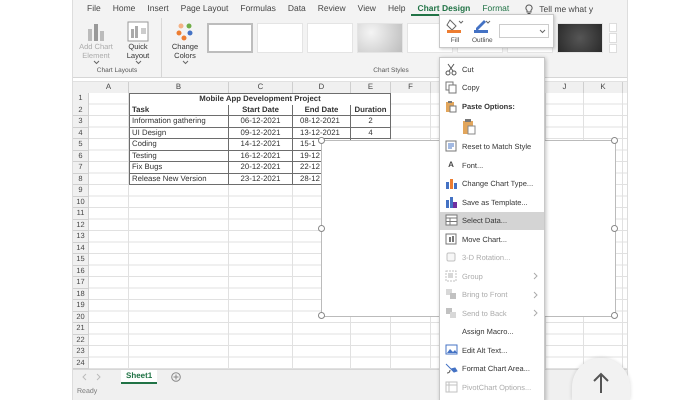  Describe the element at coordinates (297, 9) in the screenshot. I see `ribbon-tab: Data` at that location.